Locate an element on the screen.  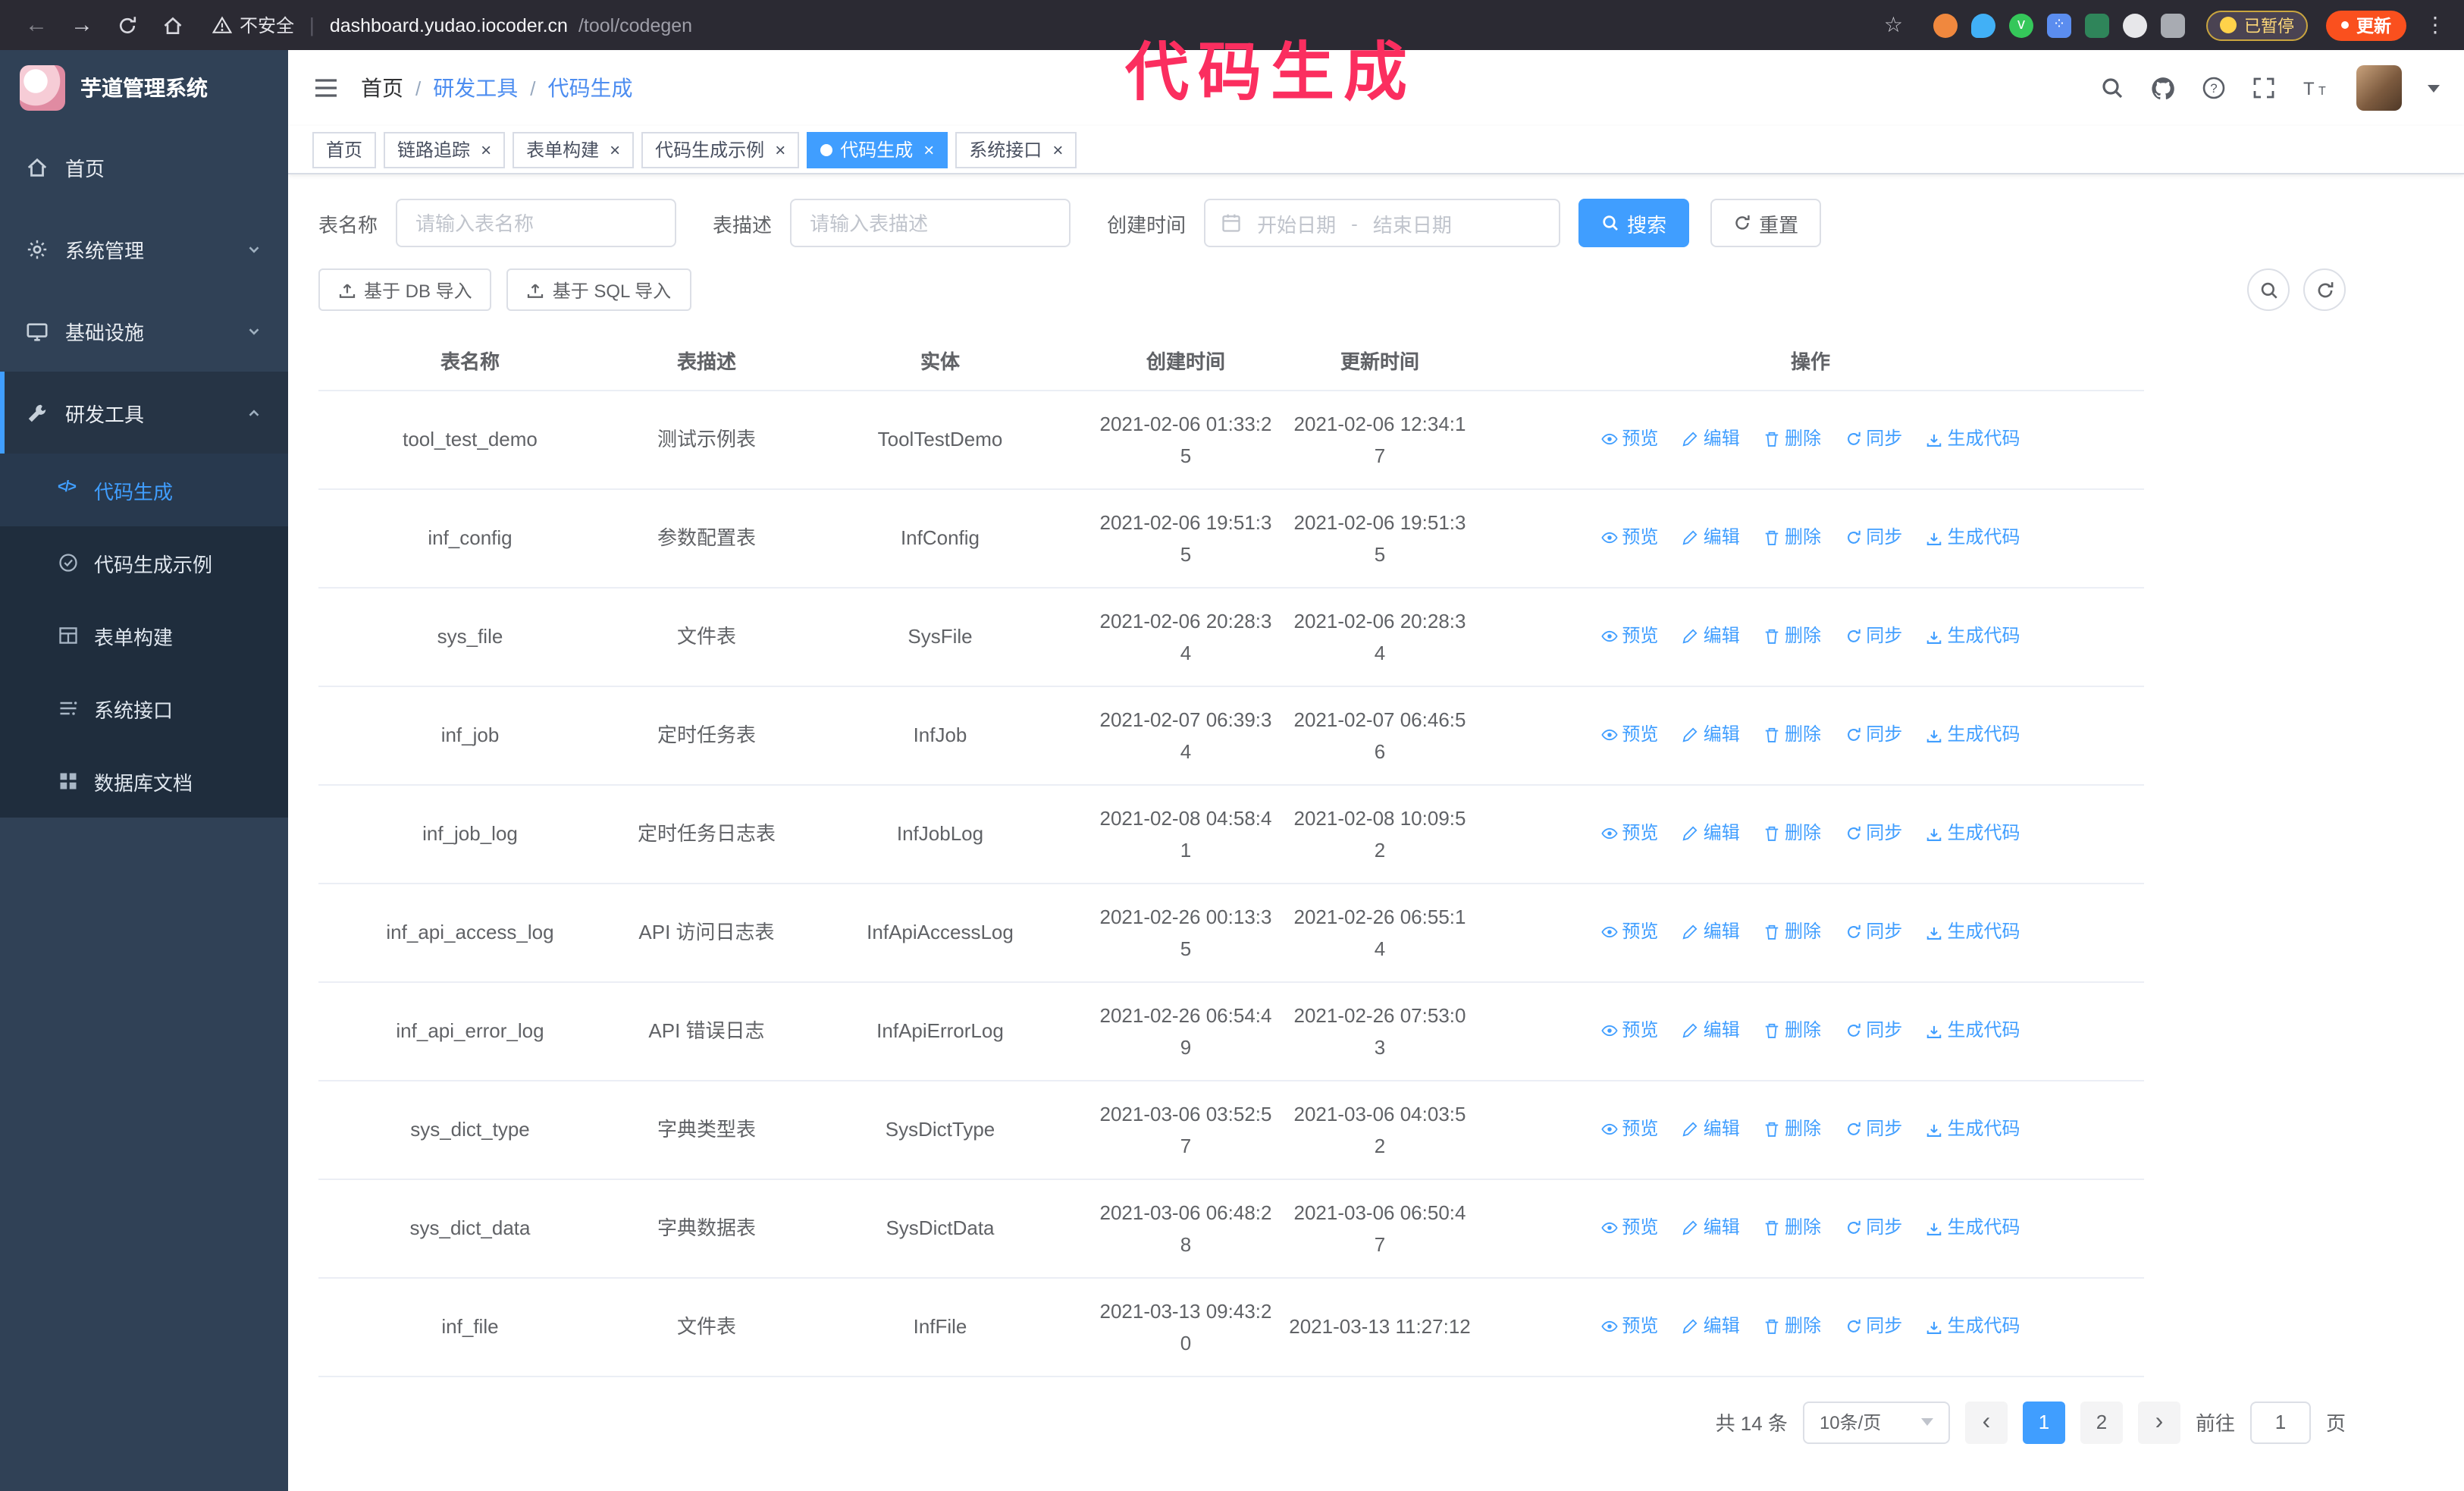
avatar is located at coordinates (2379, 88).